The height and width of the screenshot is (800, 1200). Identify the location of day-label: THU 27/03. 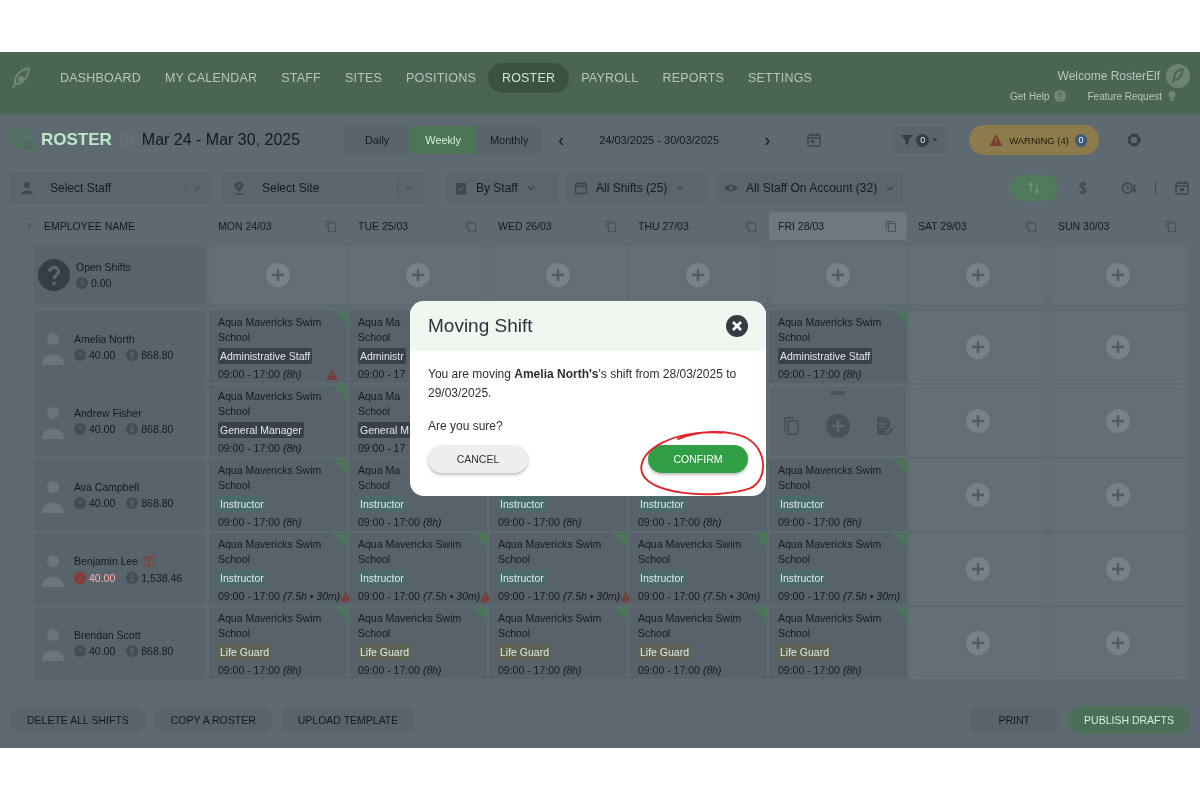
(663, 226).